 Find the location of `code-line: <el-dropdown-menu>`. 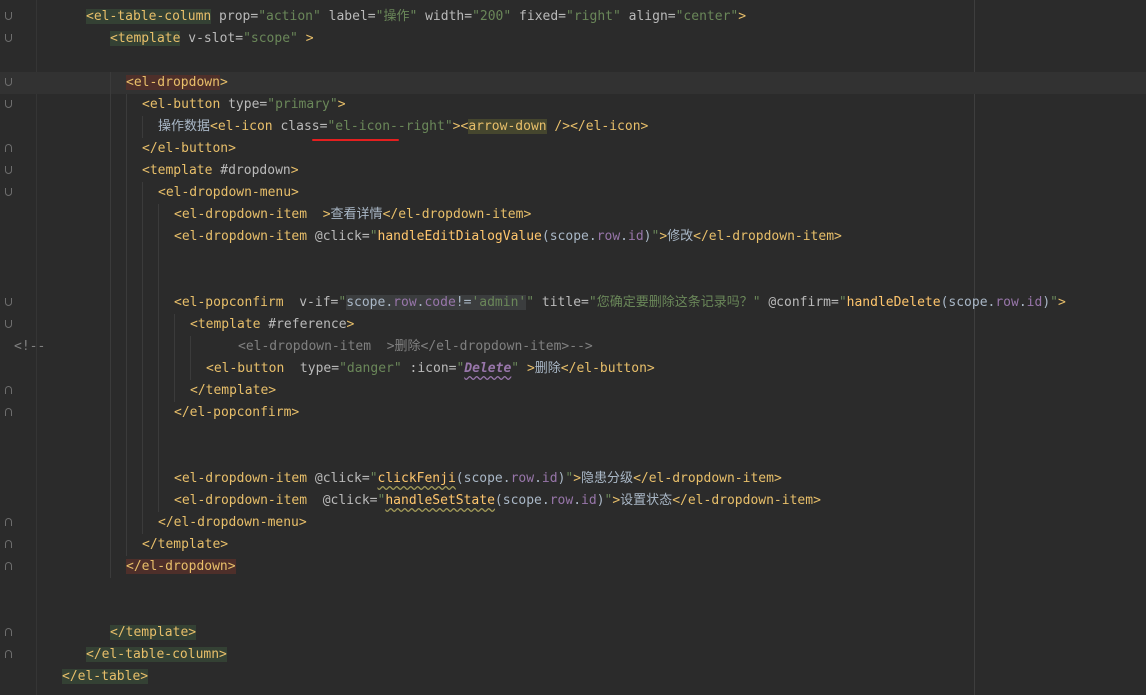

code-line: <el-dropdown-menu> is located at coordinates (573, 193).